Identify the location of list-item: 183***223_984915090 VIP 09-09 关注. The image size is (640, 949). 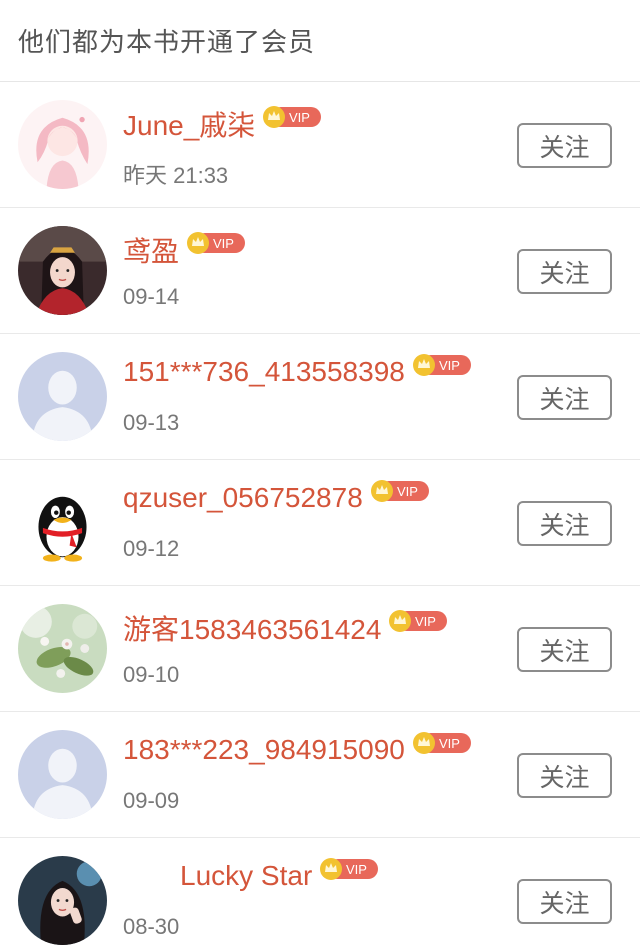
(320, 775).